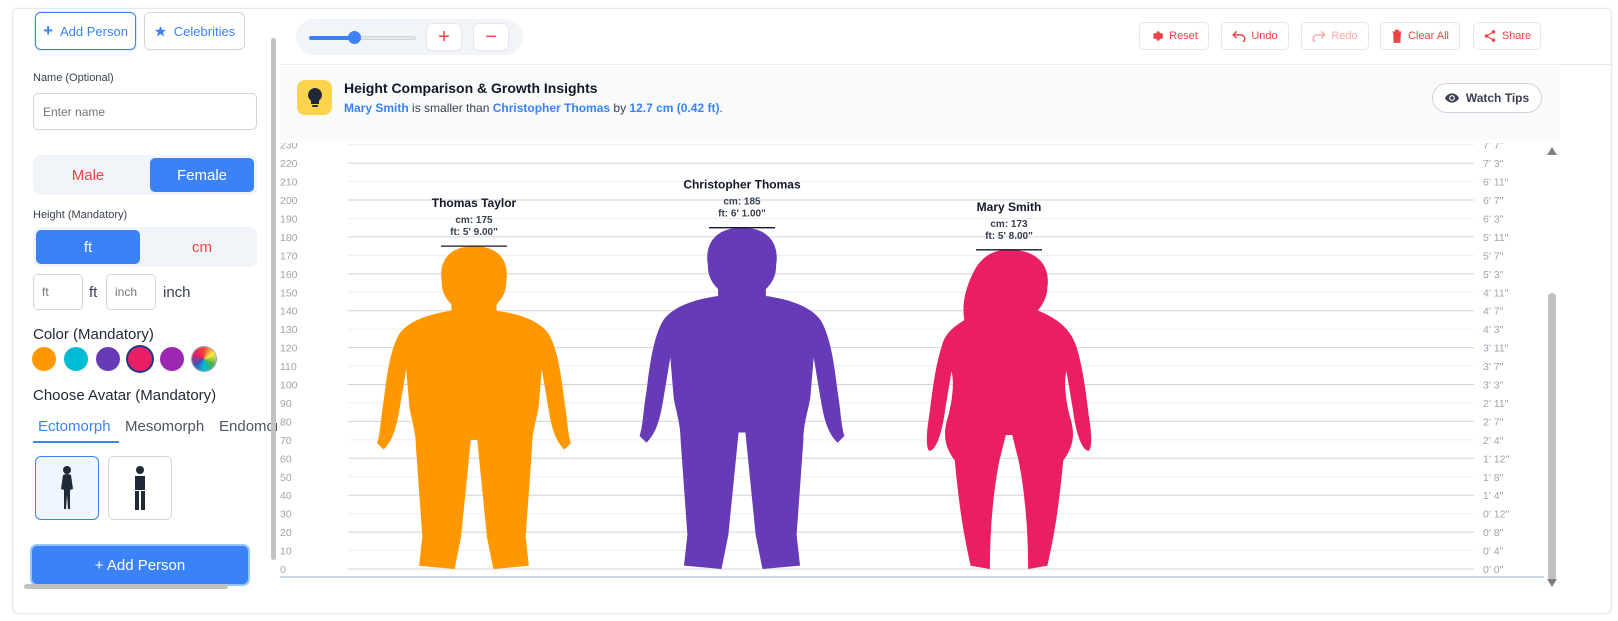  What do you see at coordinates (286, 478) in the screenshot?
I see `cm-tick-label: 50` at bounding box center [286, 478].